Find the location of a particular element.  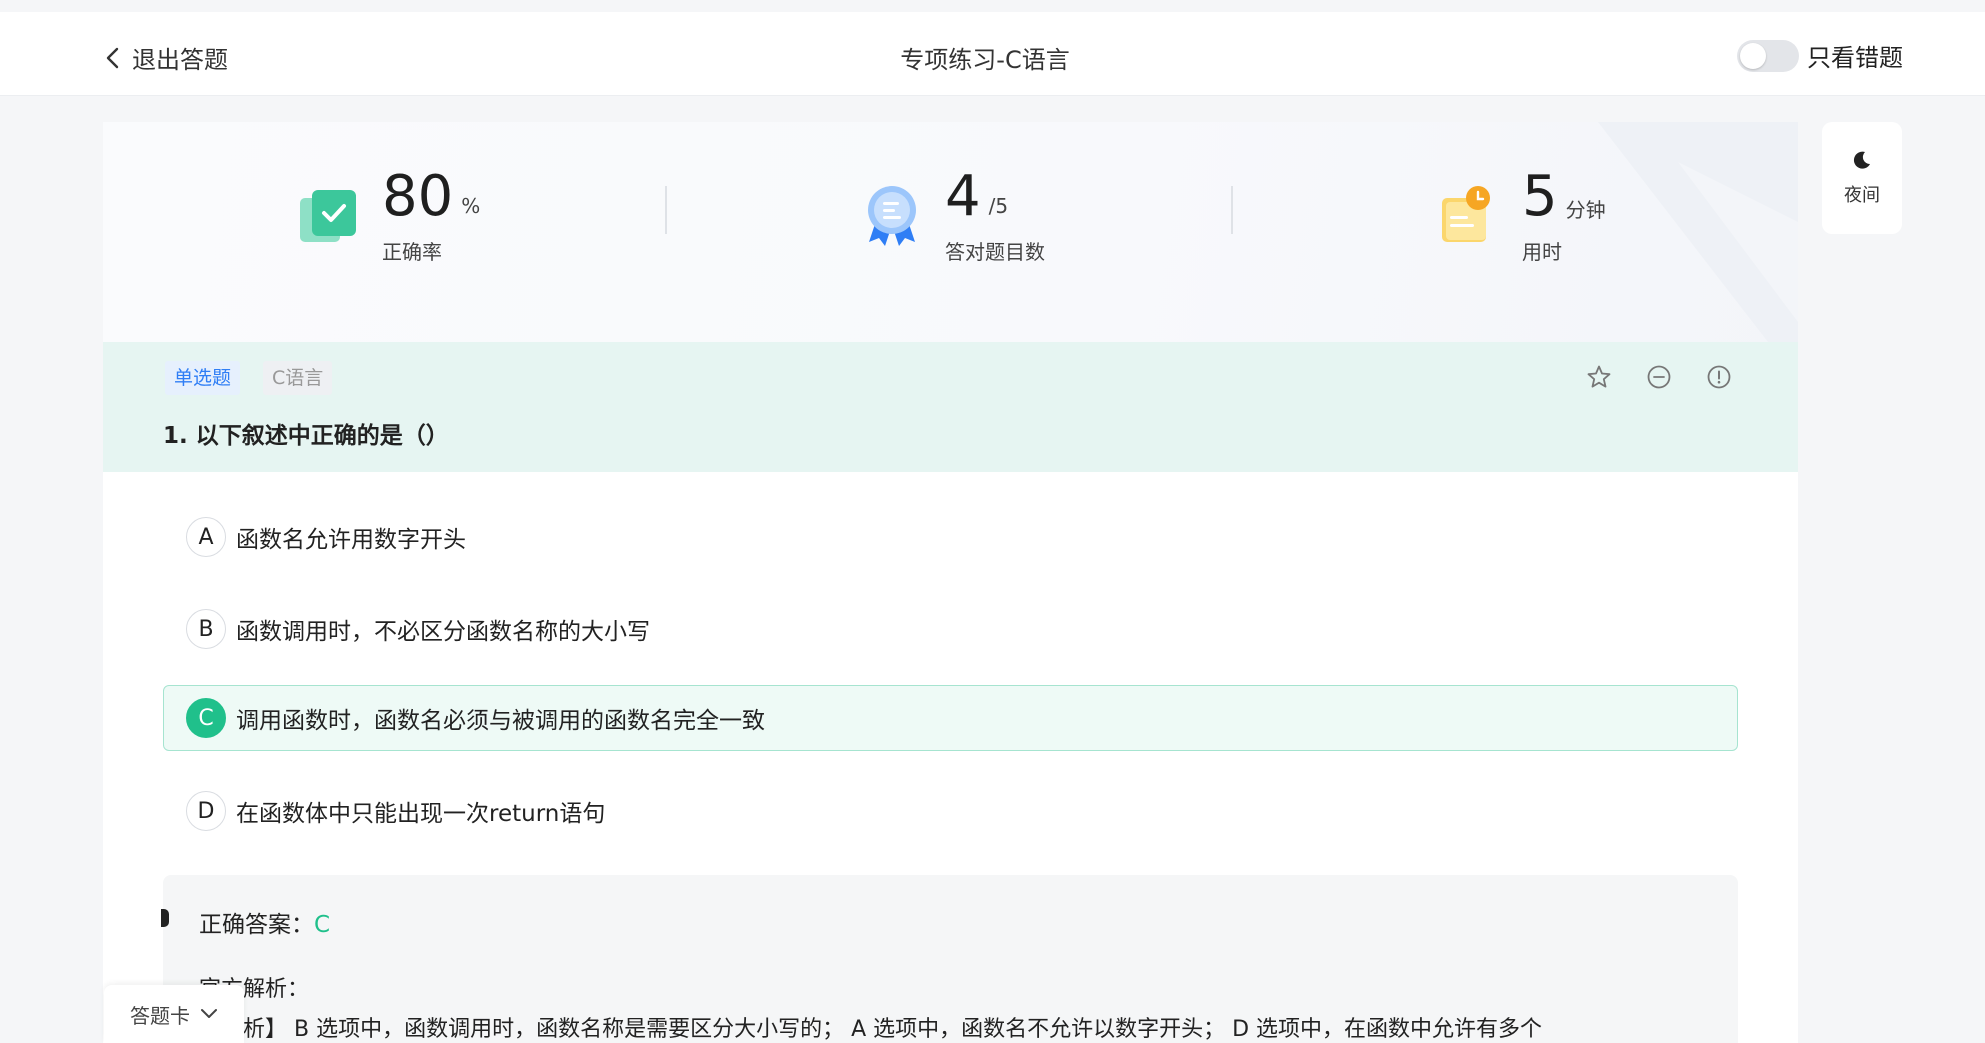

question-actions is located at coordinates (1659, 377).